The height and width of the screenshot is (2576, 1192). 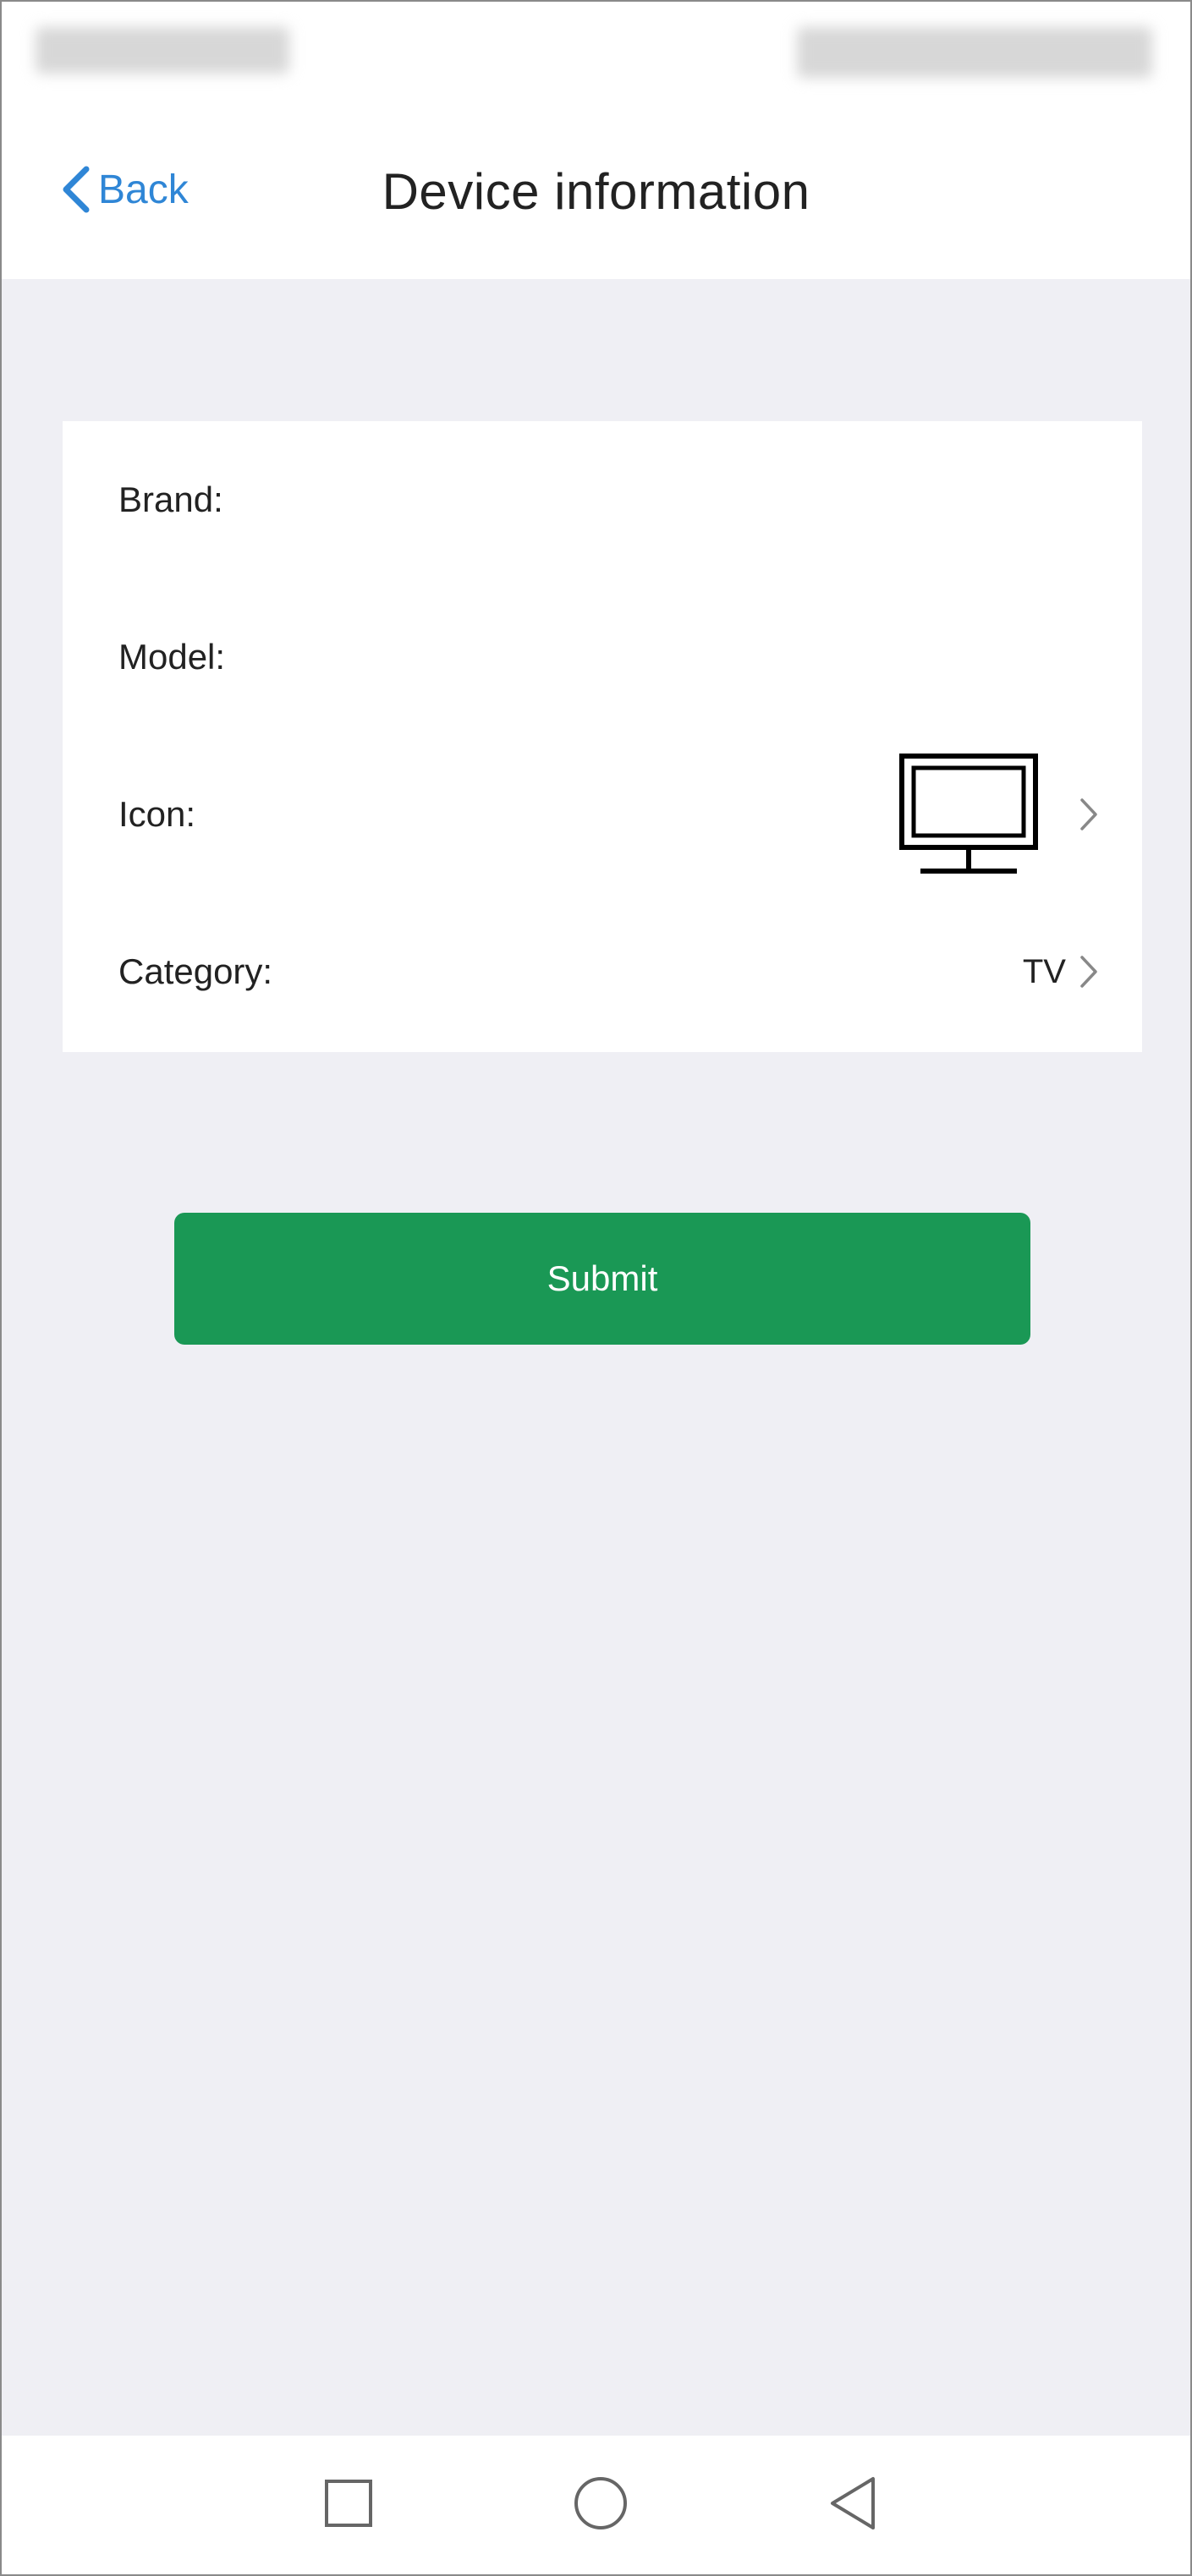 I want to click on tv-icon, so click(x=969, y=814).